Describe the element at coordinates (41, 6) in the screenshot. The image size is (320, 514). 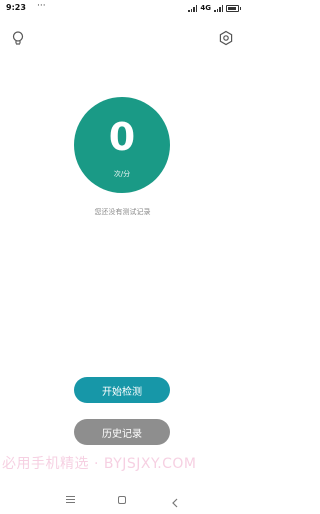
I see `notification-dots: ···` at that location.